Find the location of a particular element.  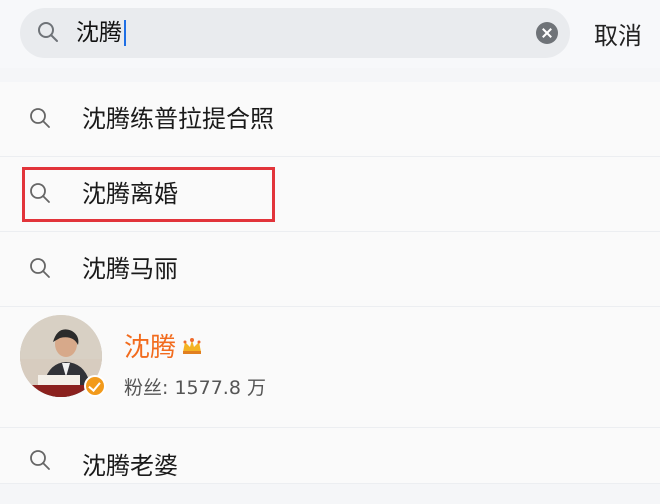

suggestion-item: 沈腾马丽 is located at coordinates (330, 269).